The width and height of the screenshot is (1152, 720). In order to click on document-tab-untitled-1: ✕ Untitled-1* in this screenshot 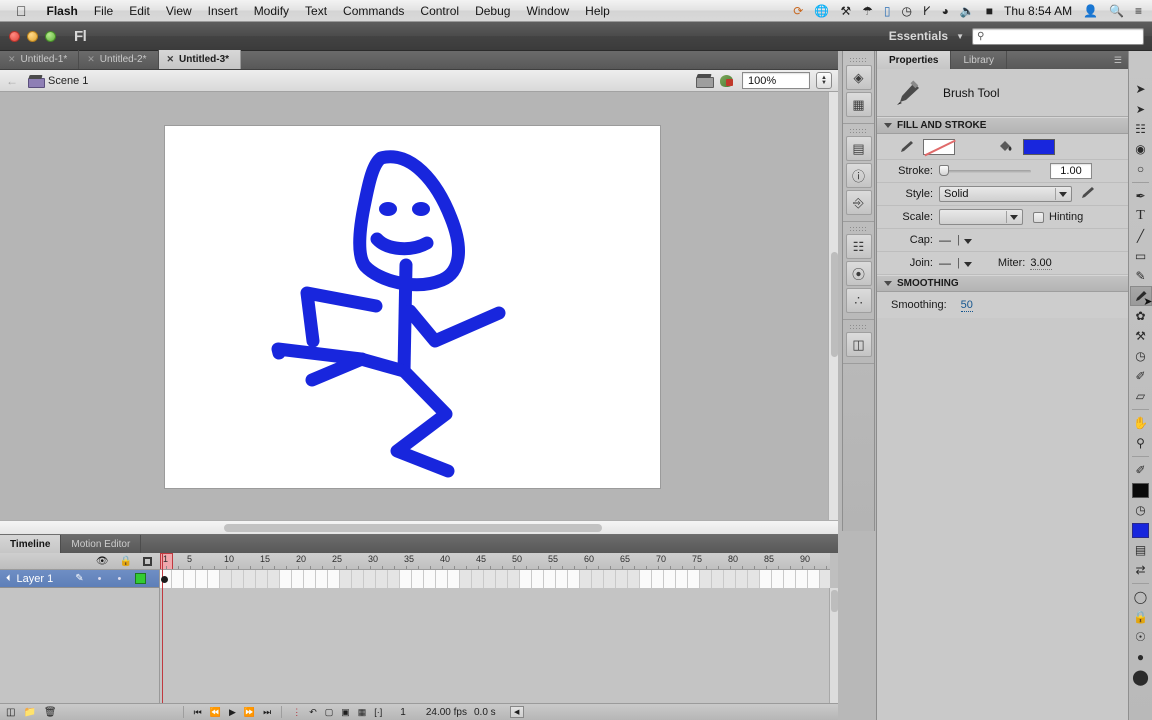, I will do `click(40, 59)`.